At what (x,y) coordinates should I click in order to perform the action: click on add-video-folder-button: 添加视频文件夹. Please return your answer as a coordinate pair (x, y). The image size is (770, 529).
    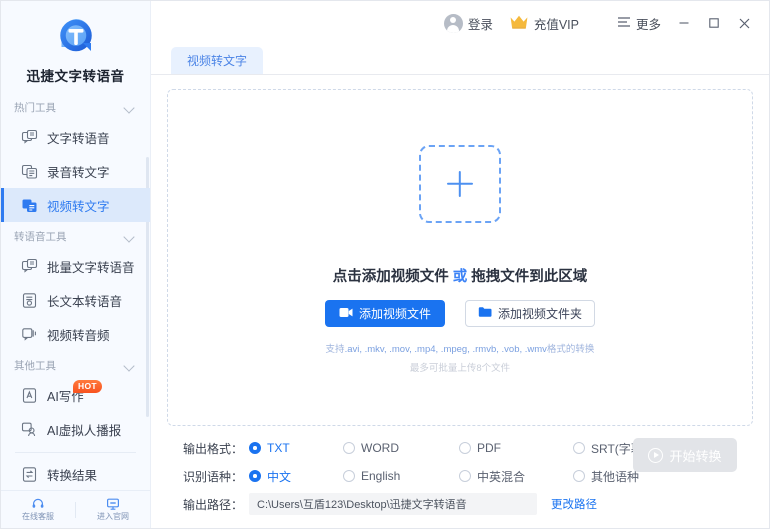
    Looking at the image, I should click on (530, 313).